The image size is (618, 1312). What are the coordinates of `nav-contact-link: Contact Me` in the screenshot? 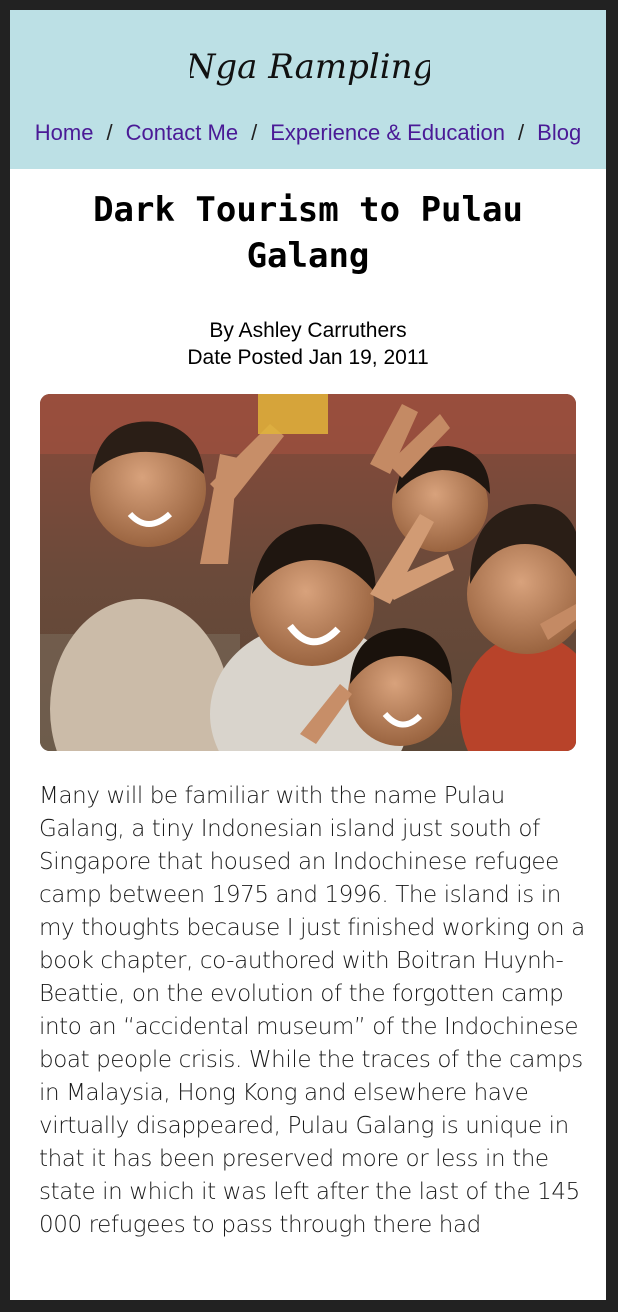 It's located at (182, 133).